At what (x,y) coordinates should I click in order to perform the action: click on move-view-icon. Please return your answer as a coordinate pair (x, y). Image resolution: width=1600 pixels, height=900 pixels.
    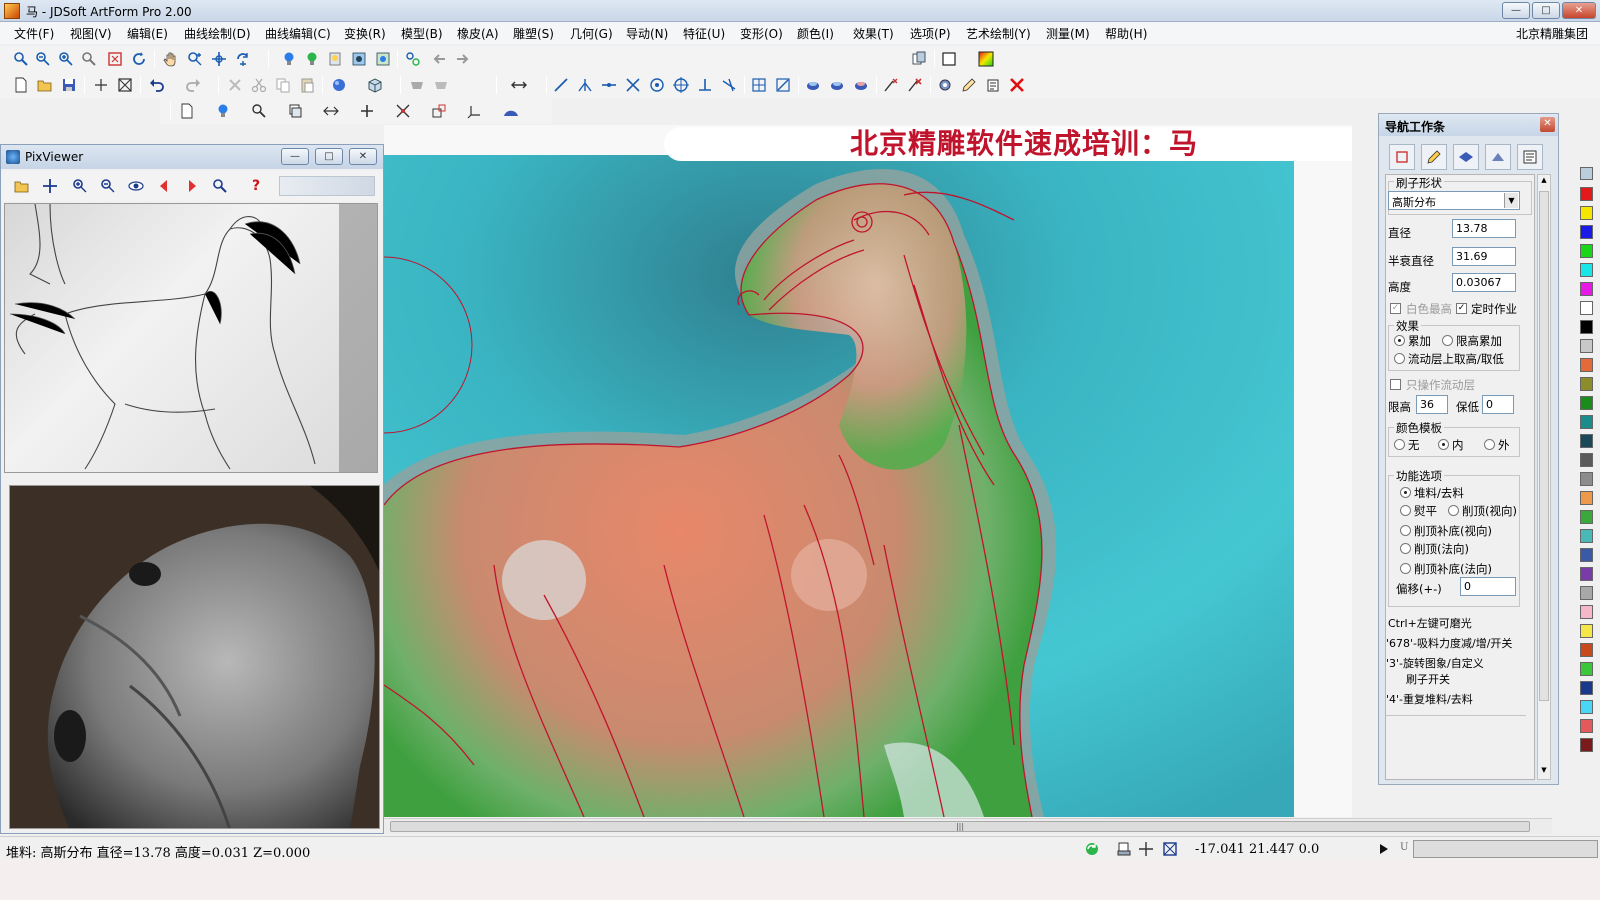
    Looking at the image, I should click on (219, 59).